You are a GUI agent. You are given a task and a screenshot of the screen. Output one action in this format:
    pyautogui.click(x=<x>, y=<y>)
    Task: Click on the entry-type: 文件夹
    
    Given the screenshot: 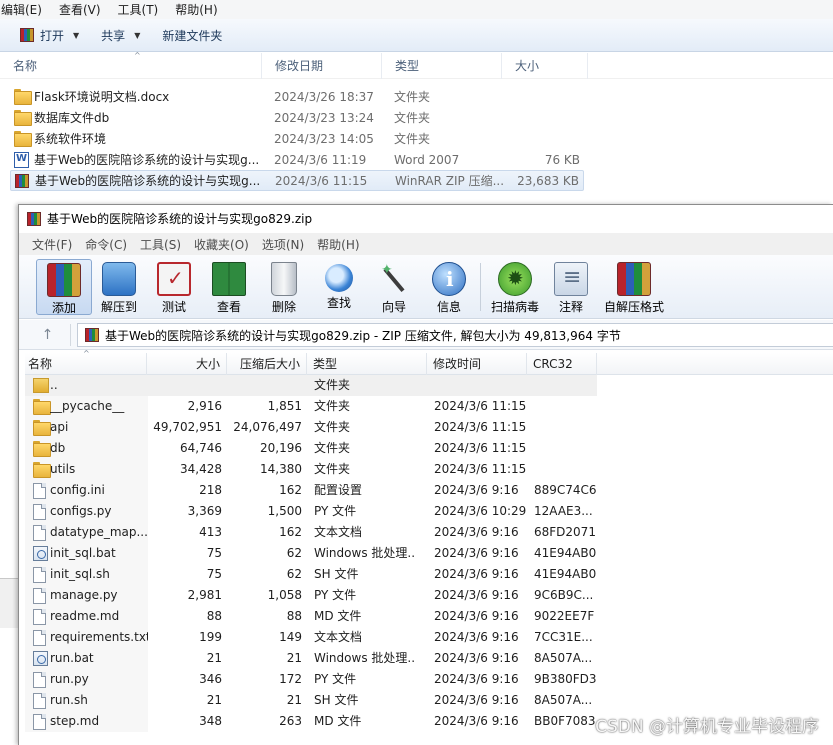 What is the action you would take?
    pyautogui.click(x=332, y=406)
    